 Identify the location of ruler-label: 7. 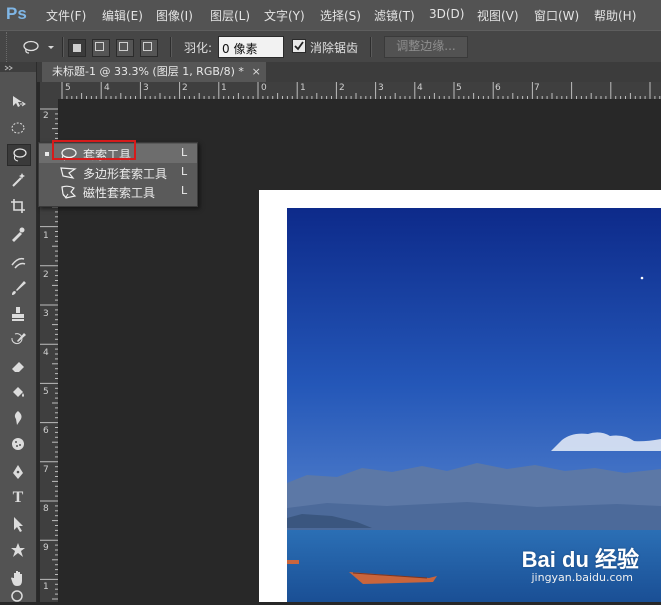
(537, 88).